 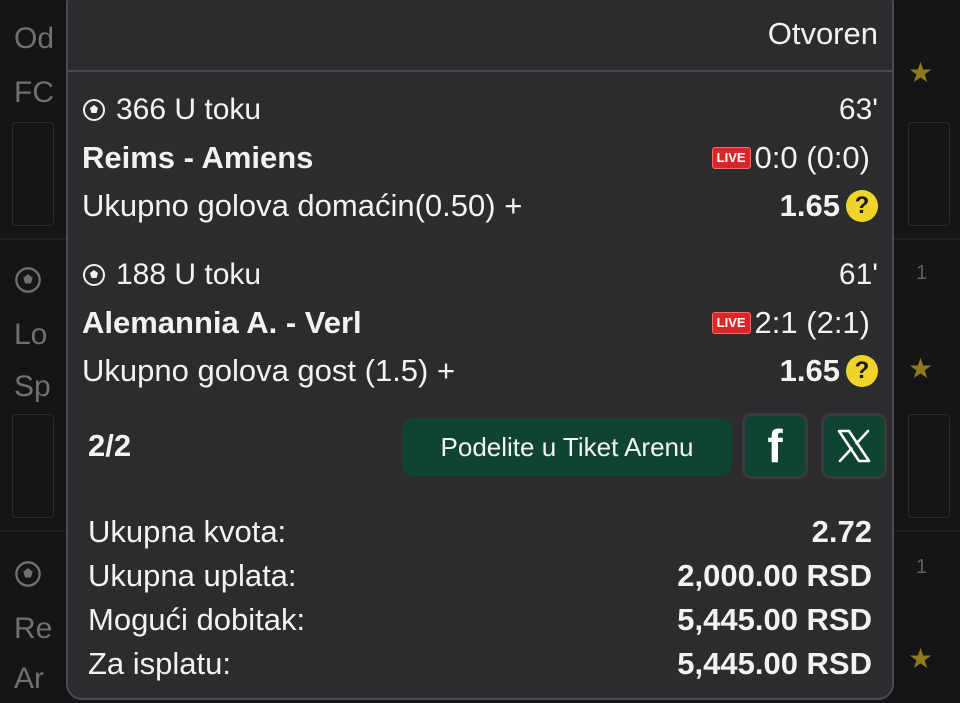 I want to click on bg-text: Od, so click(x=34, y=38).